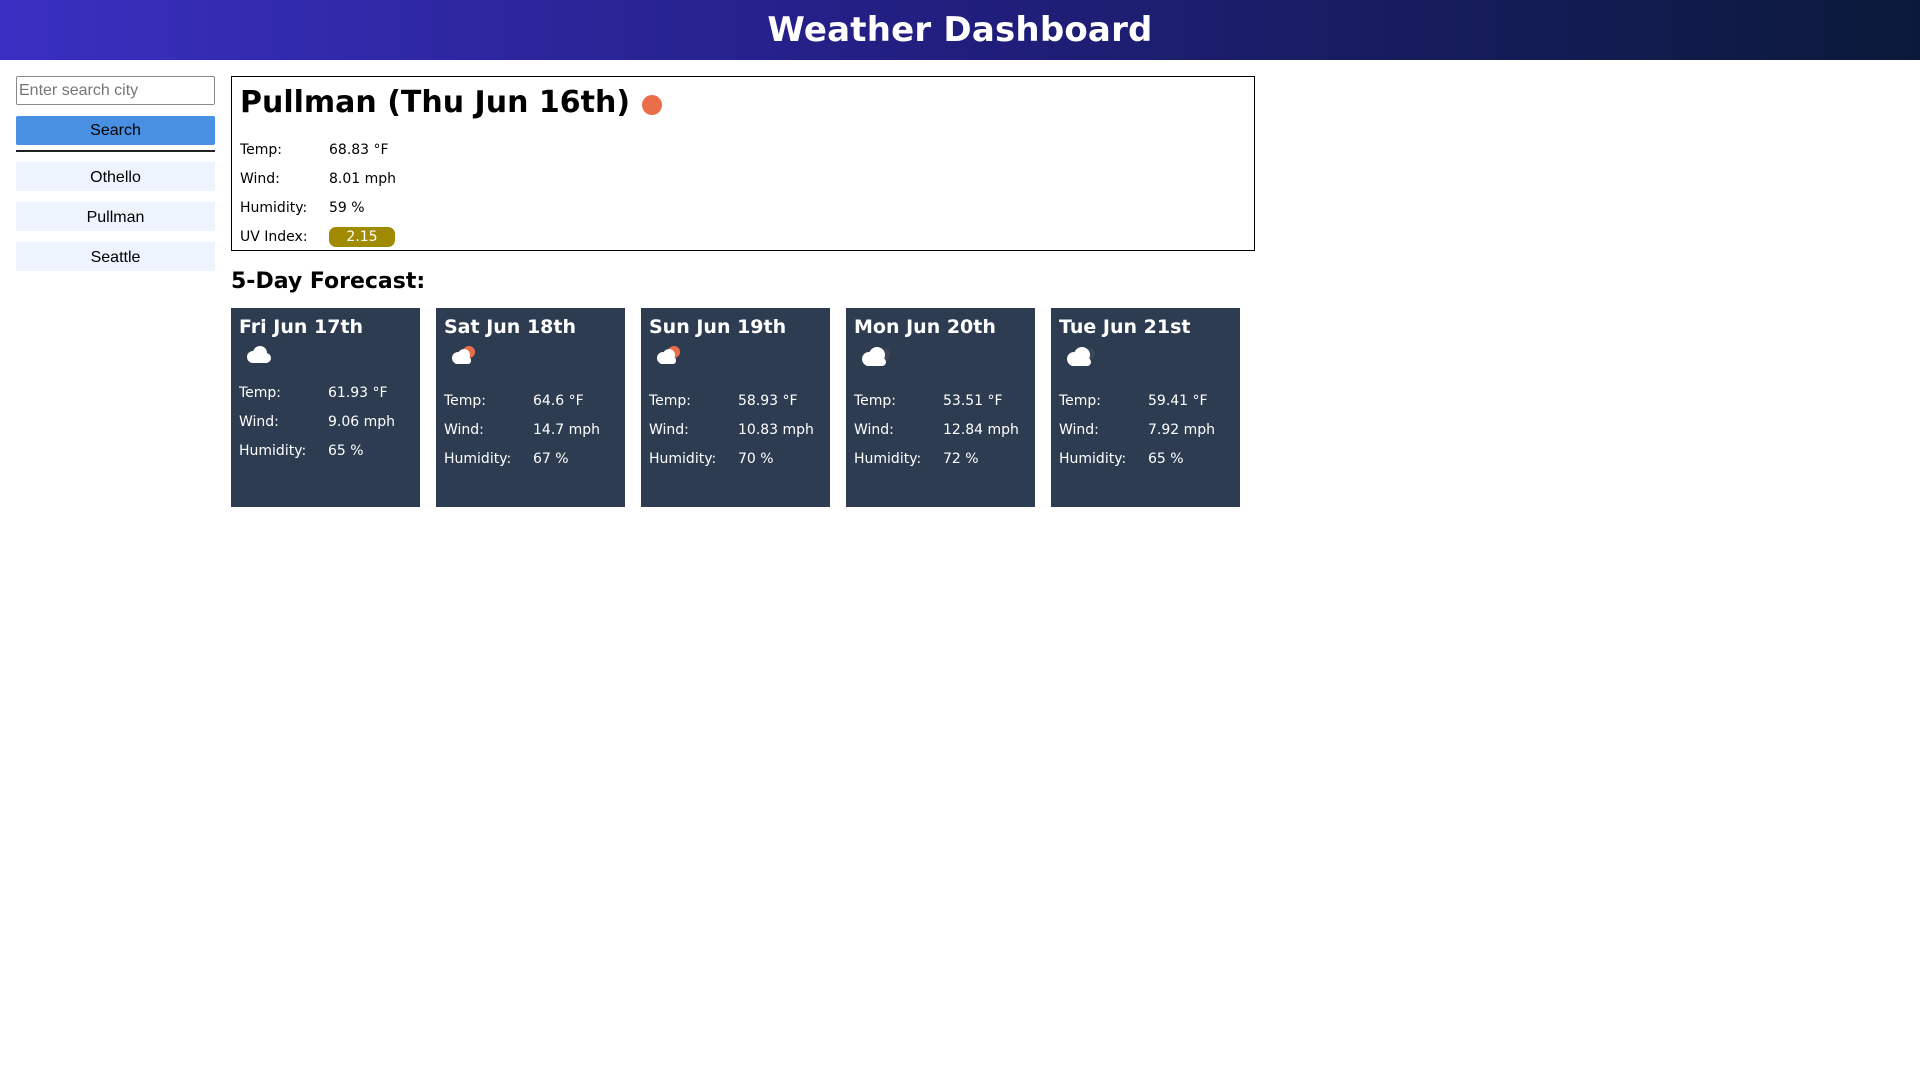 The width and height of the screenshot is (1920, 1080). What do you see at coordinates (359, 149) in the screenshot?
I see `temp-value: 68.83 °F` at bounding box center [359, 149].